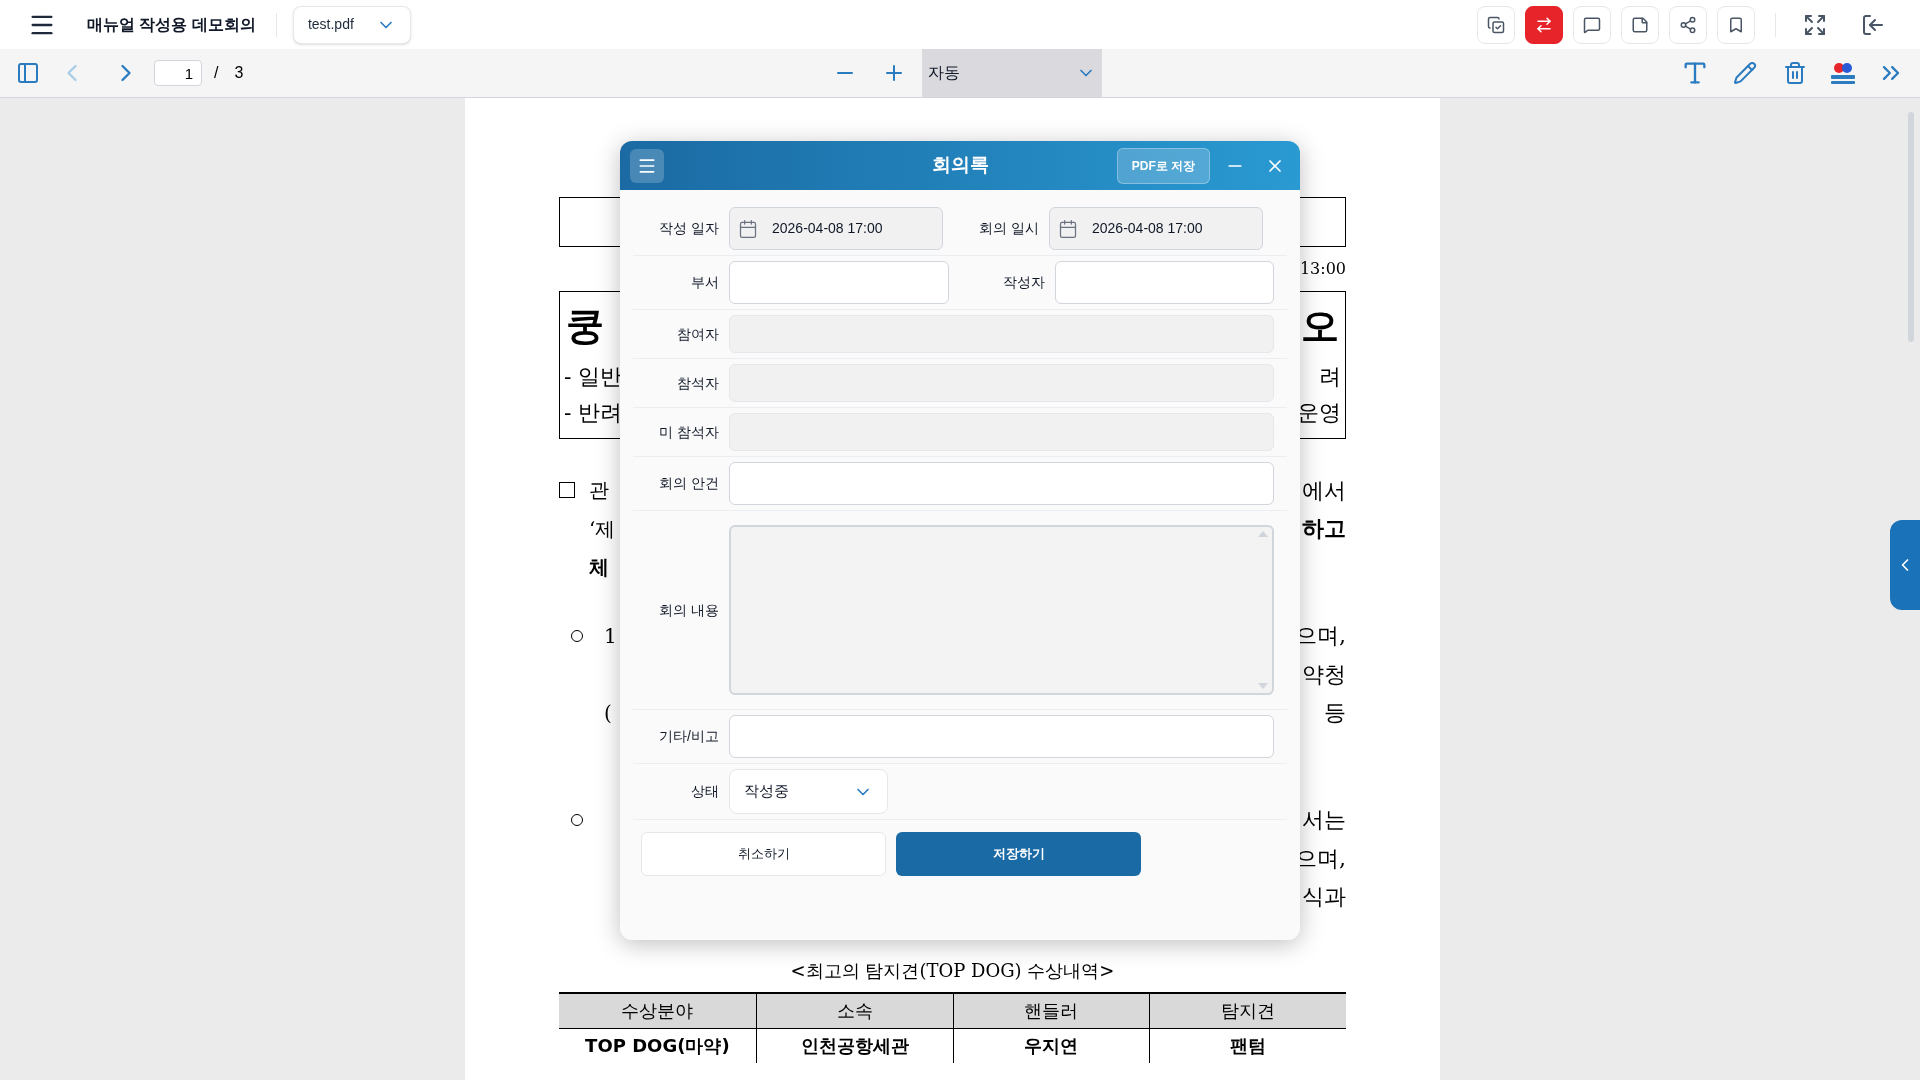 Image resolution: width=1920 pixels, height=1080 pixels. What do you see at coordinates (593, 376) in the screenshot?
I see `summary-text: - 일반` at bounding box center [593, 376].